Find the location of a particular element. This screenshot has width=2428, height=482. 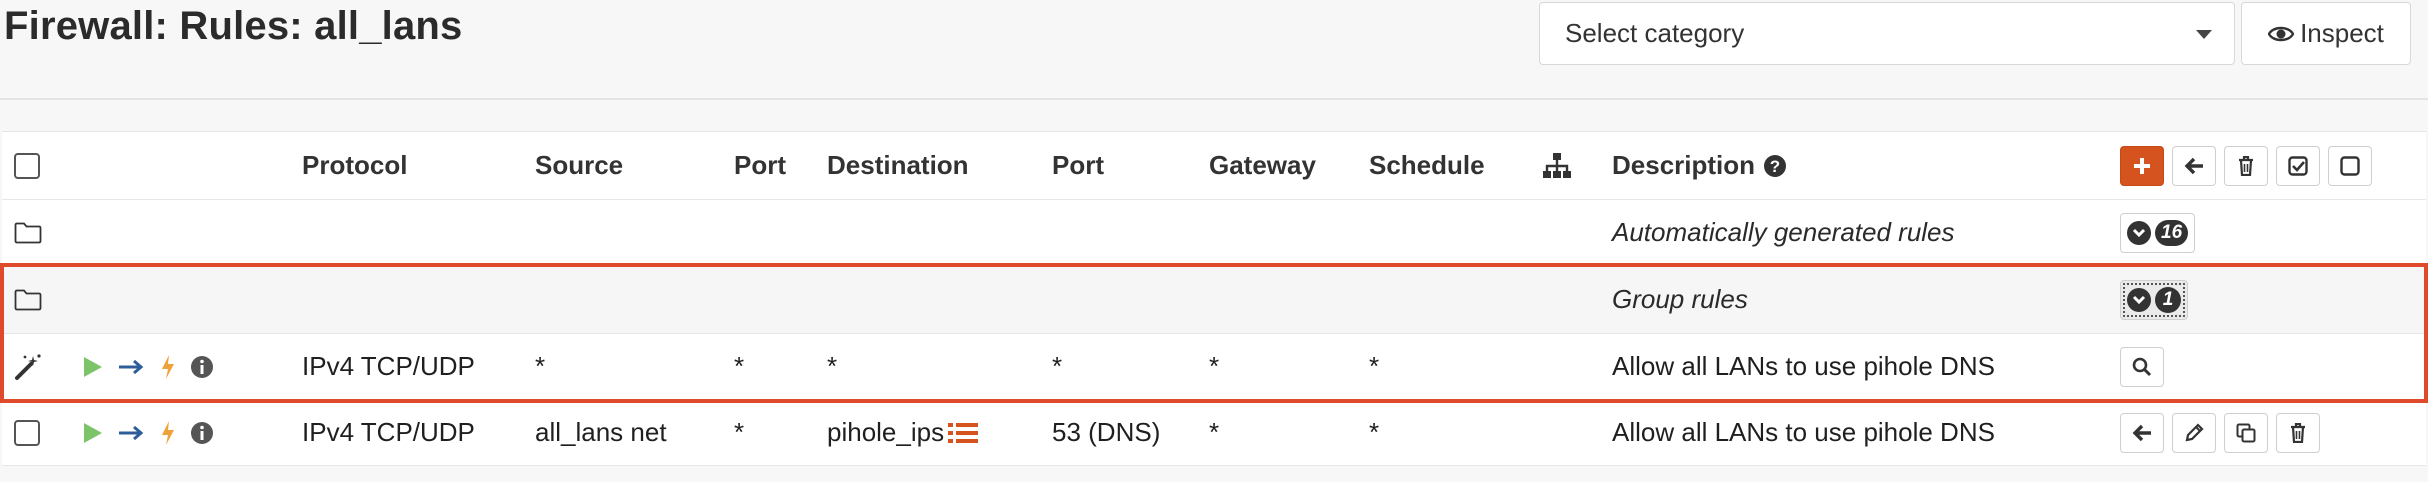

move-rule-button is located at coordinates (2142, 432).